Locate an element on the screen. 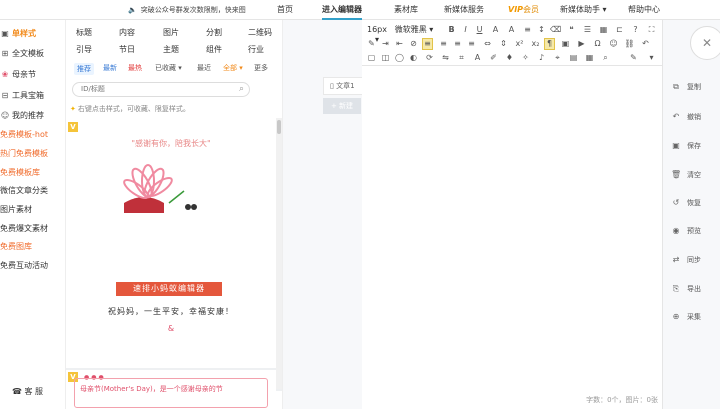  more-icon: ▾ is located at coordinates (651, 58).